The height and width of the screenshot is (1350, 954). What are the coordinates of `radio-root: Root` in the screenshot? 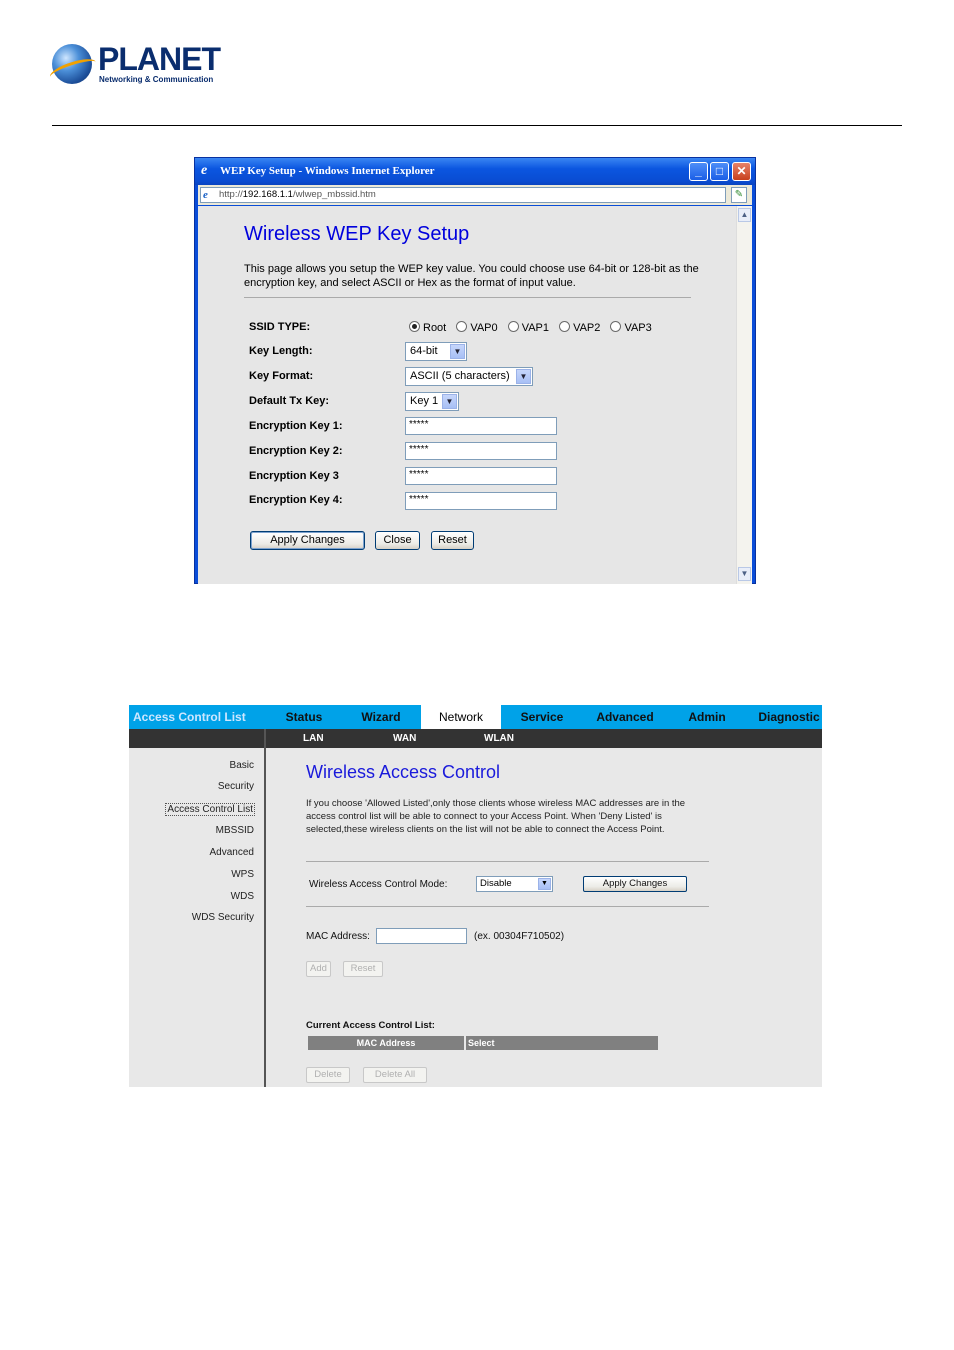 It's located at (427, 327).